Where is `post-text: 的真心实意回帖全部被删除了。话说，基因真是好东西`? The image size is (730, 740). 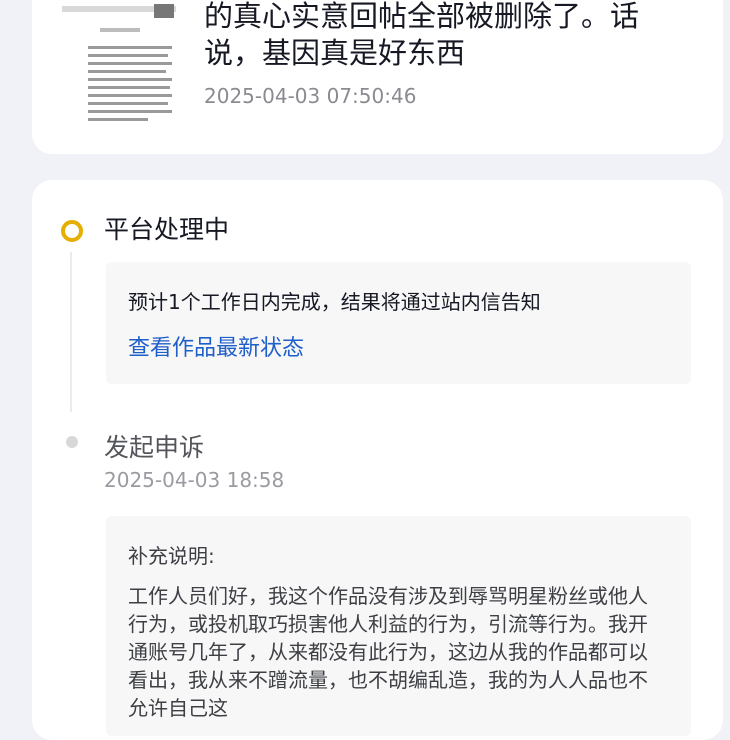
post-text: 的真心实意回帖全部被删除了。话说，基因真是好东西 is located at coordinates (422, 35).